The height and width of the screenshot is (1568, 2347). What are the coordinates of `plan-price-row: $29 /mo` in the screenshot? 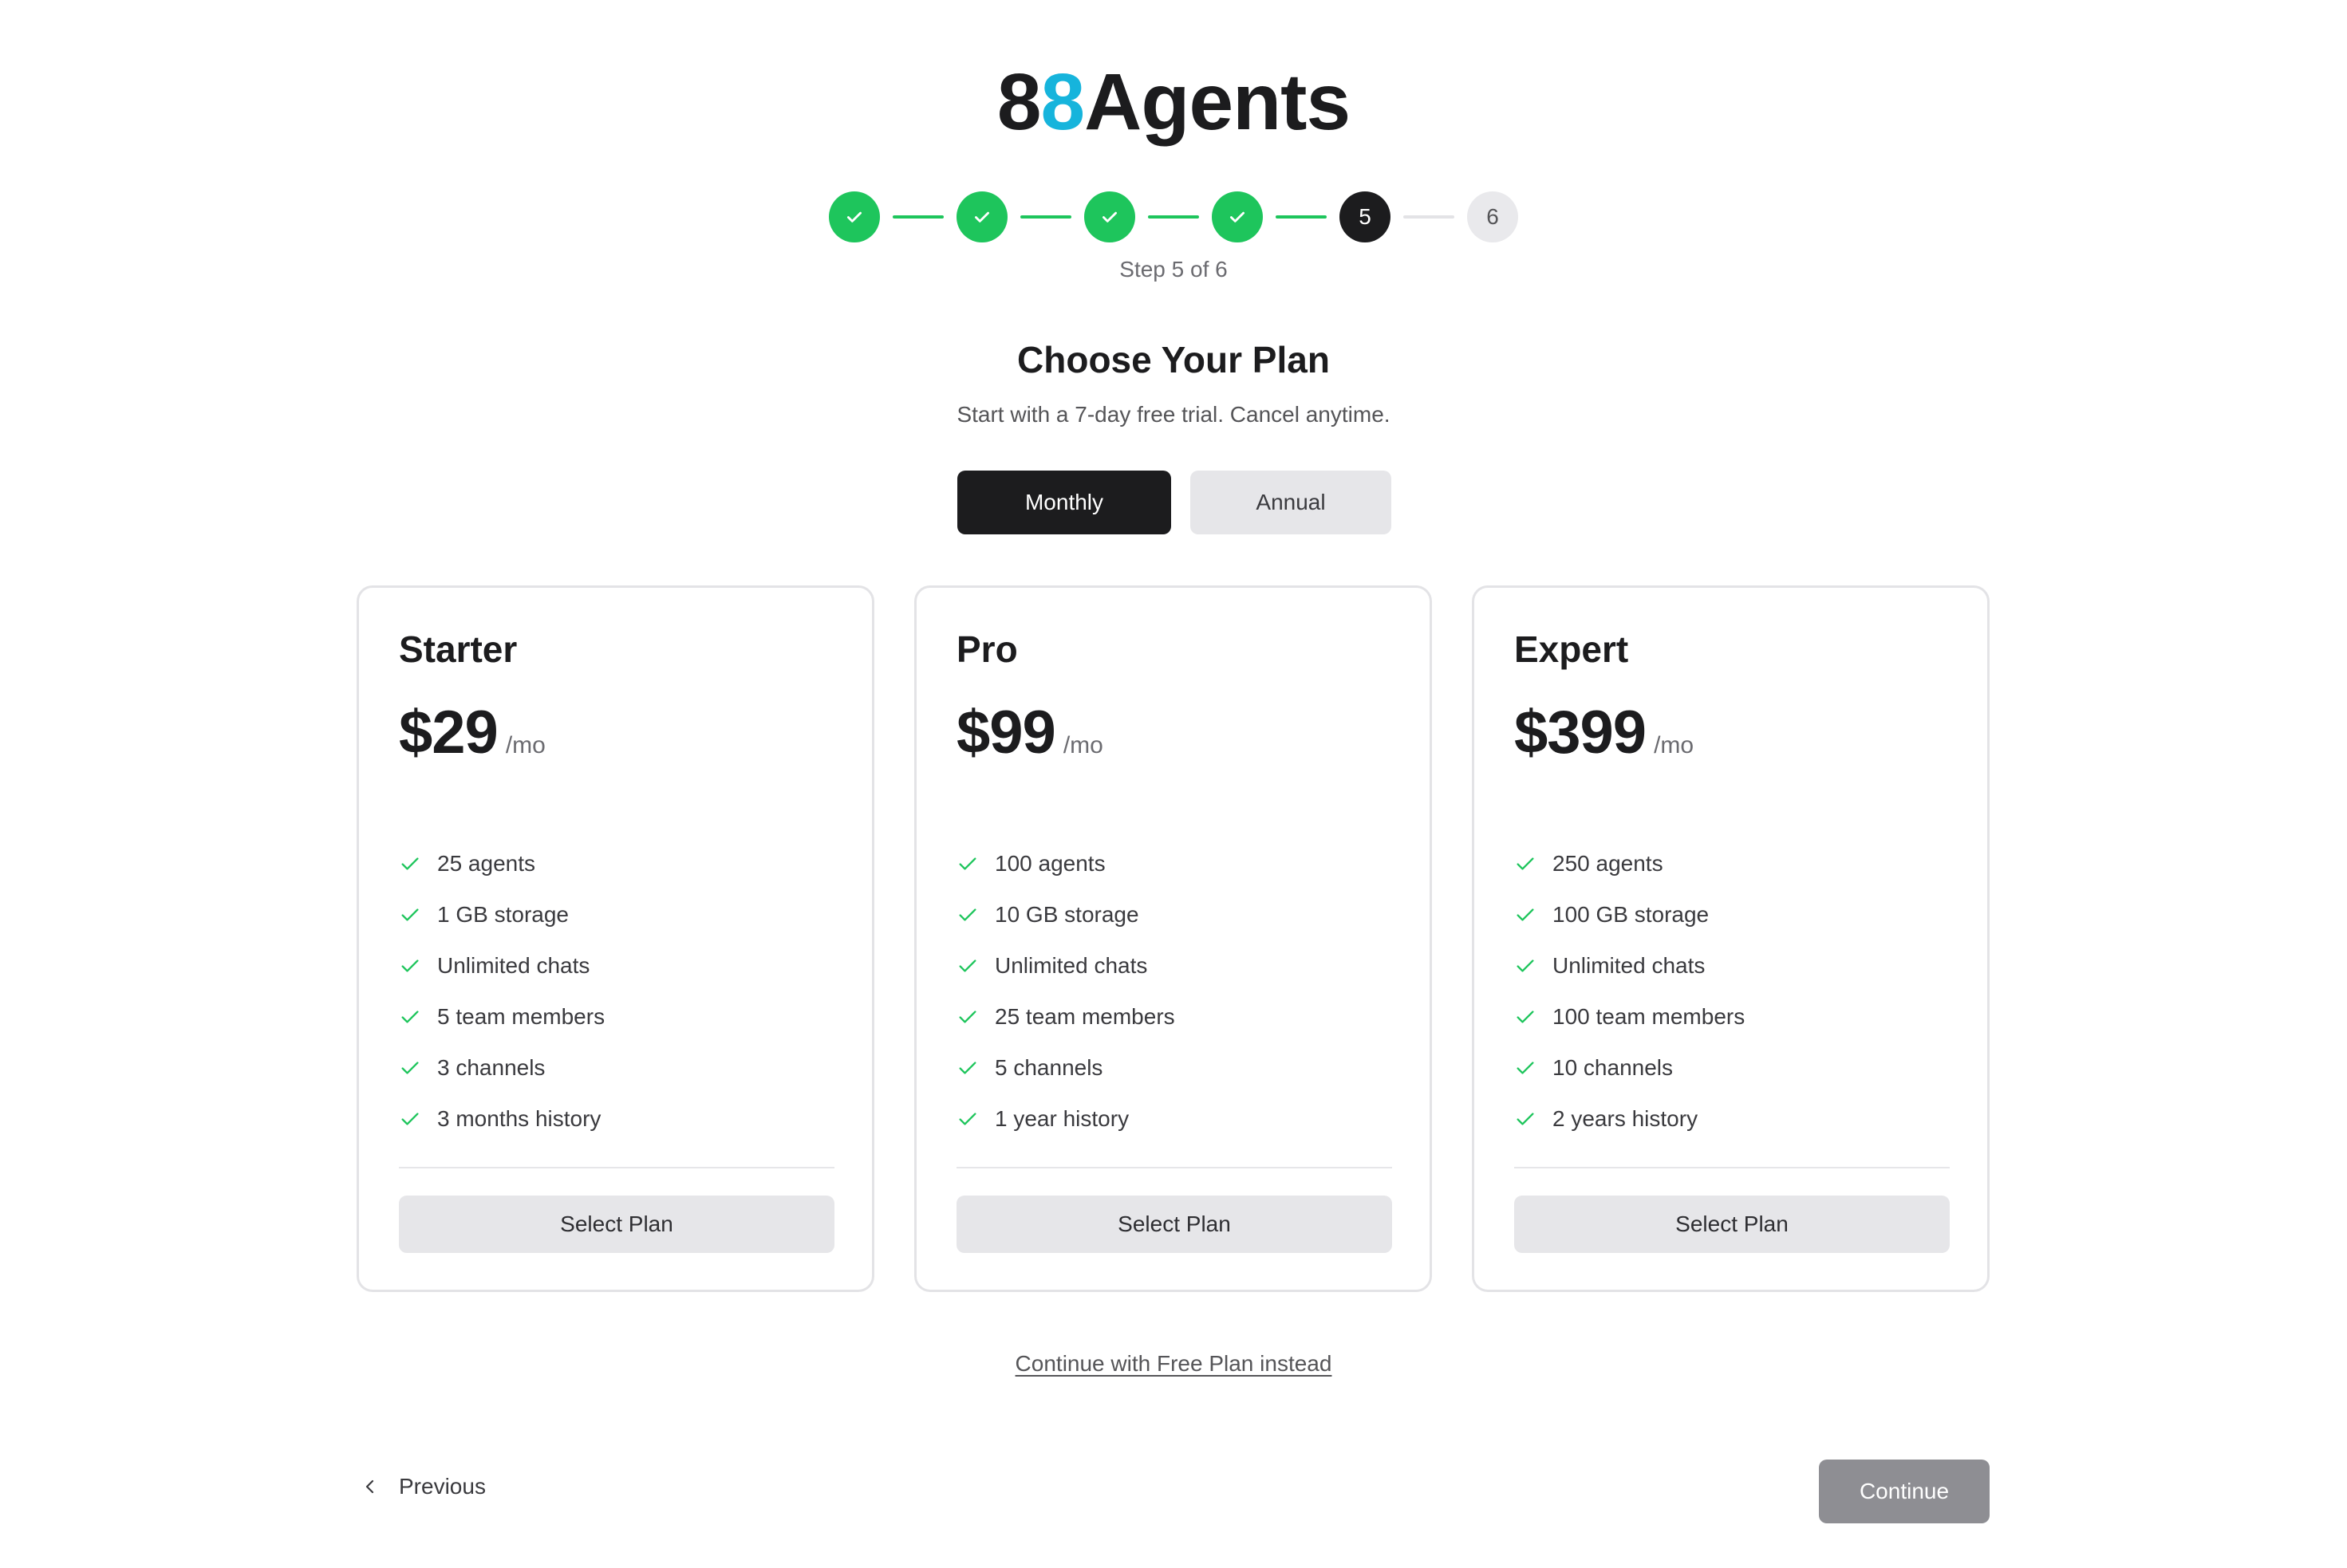 It's located at (473, 732).